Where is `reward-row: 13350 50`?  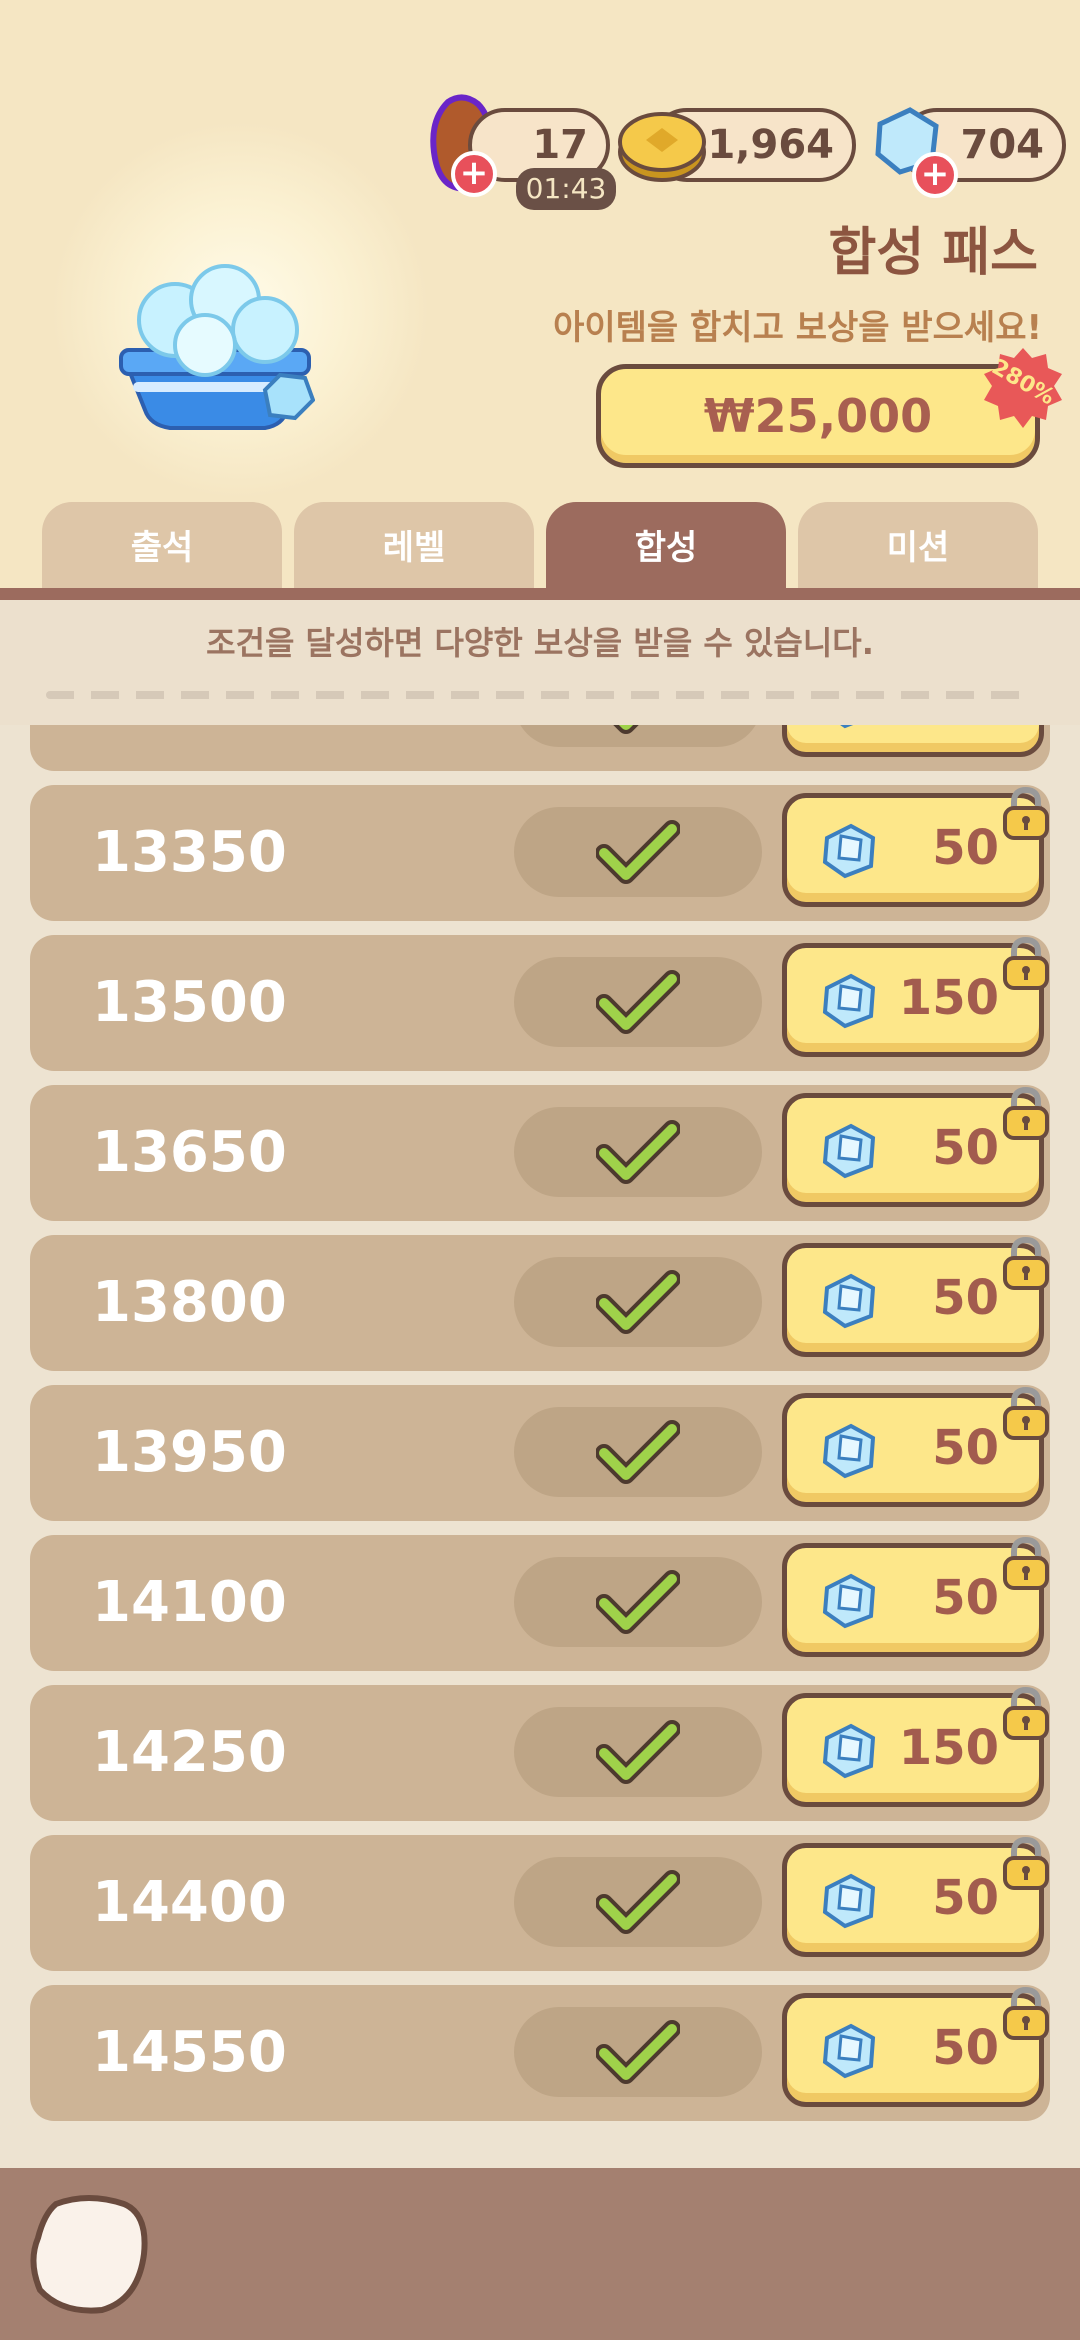
reward-row: 13350 50 is located at coordinates (540, 853).